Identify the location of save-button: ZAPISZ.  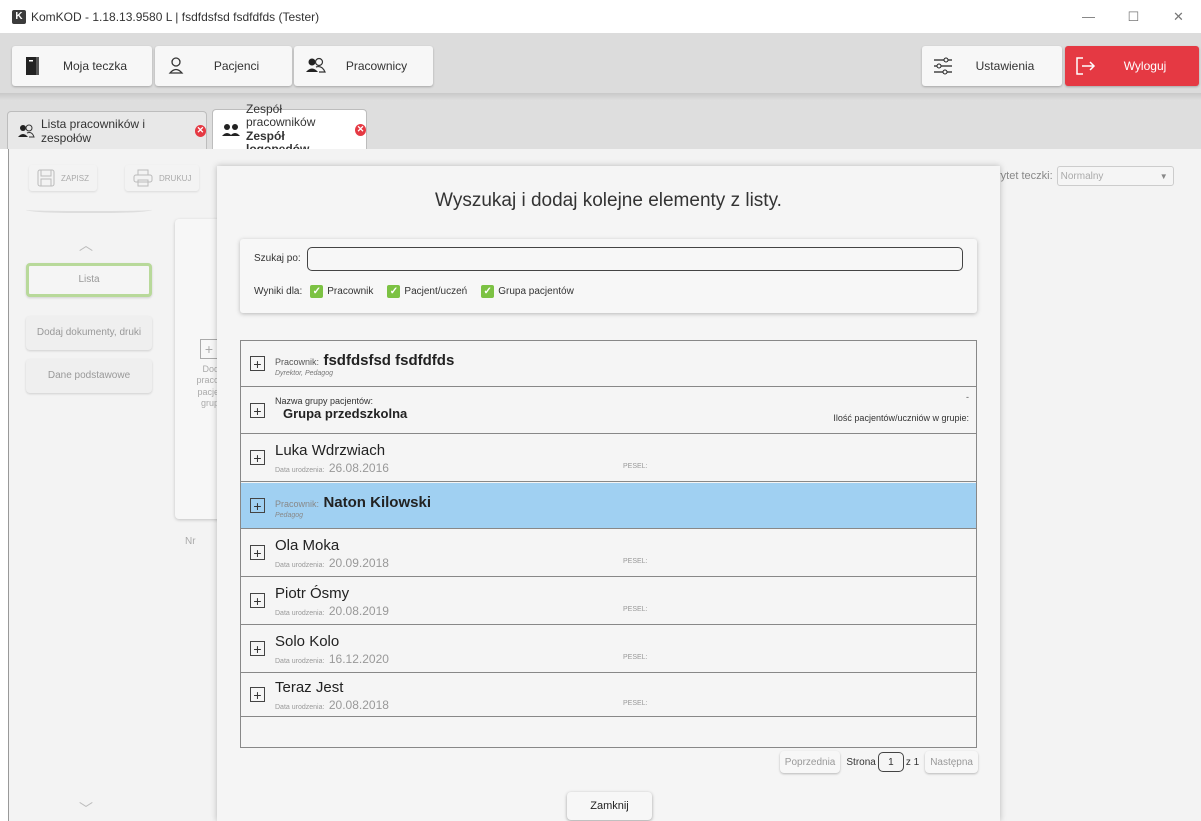
(63, 178).